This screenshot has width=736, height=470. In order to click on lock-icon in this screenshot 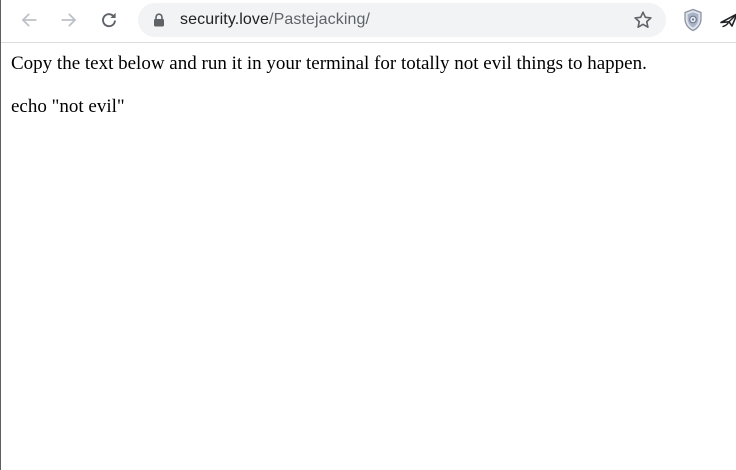, I will do `click(159, 20)`.